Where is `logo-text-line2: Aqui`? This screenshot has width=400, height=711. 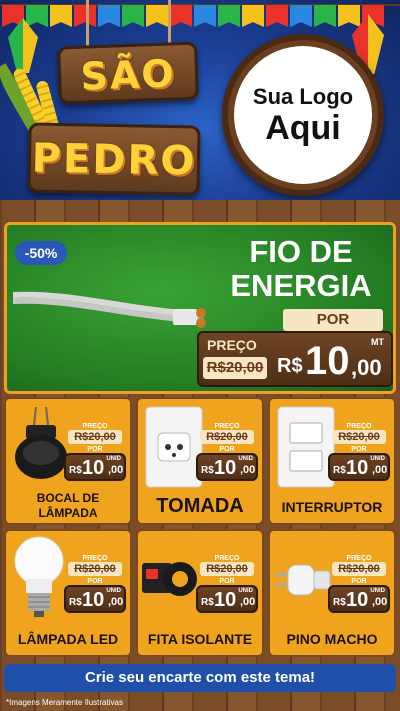 logo-text-line2: Aqui is located at coordinates (303, 128).